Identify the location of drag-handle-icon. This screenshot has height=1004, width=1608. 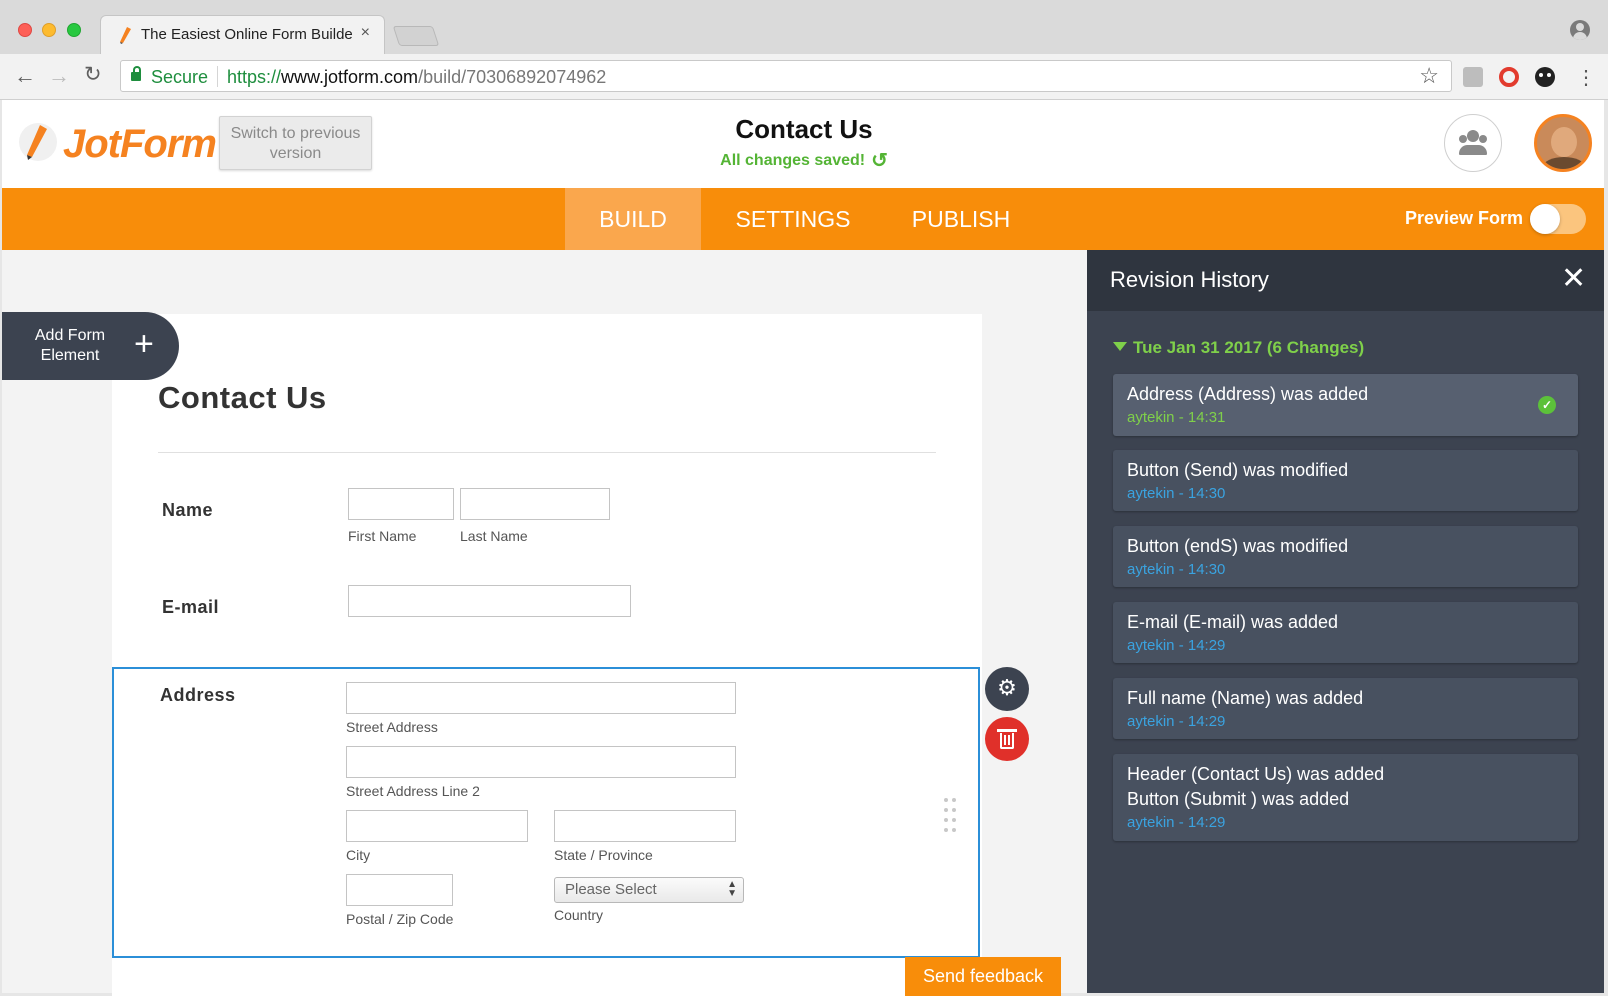
(951, 816).